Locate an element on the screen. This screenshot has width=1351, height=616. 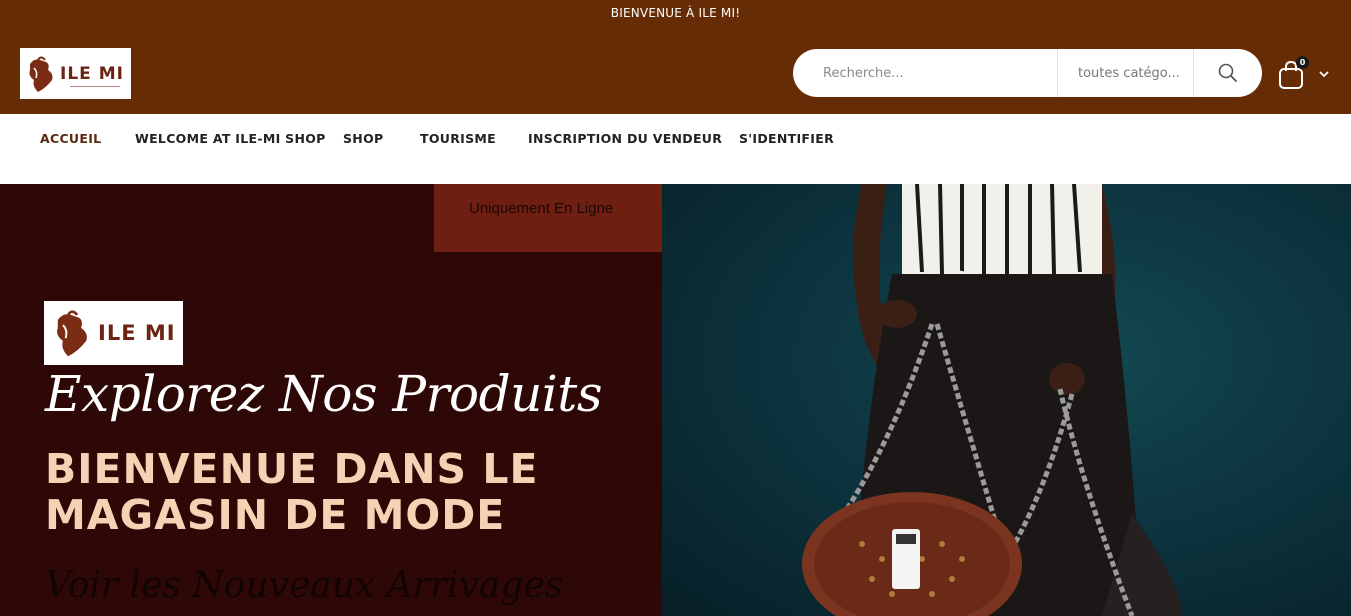
search-icon is located at coordinates (1227, 72).